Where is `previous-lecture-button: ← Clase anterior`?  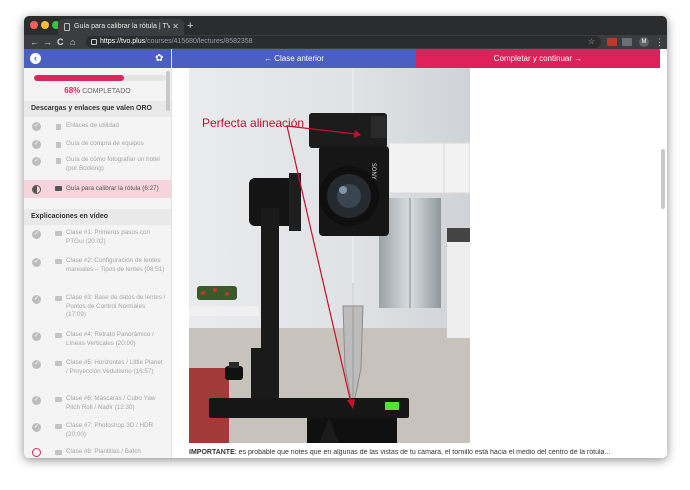
previous-lecture-button: ← Clase anterior is located at coordinates (294, 58).